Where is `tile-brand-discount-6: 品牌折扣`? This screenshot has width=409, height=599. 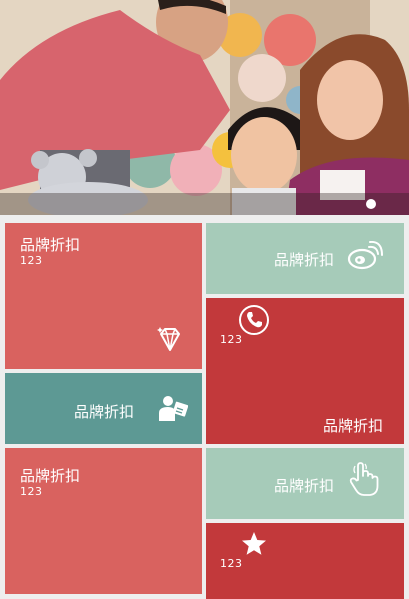
tile-brand-discount-6: 品牌折扣 is located at coordinates (305, 483).